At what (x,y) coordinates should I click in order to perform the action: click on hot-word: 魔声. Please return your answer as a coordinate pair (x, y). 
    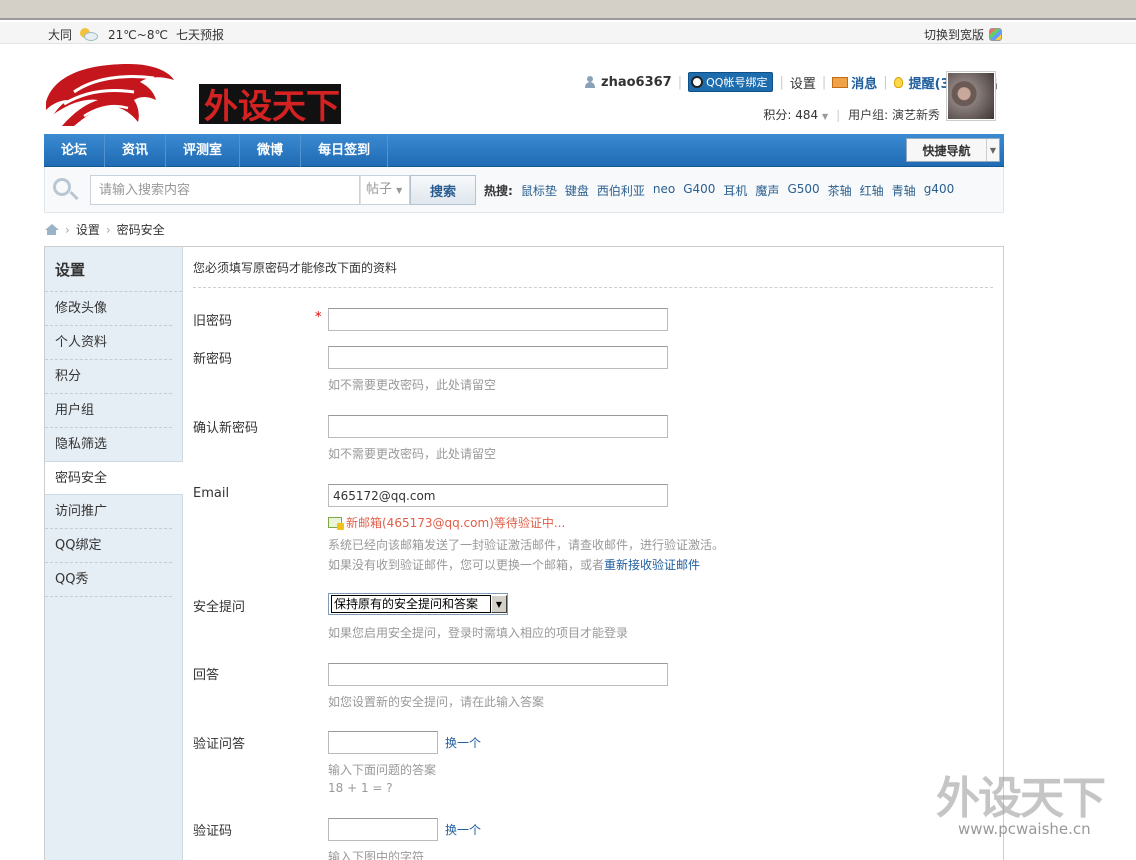
    Looking at the image, I should click on (767, 190).